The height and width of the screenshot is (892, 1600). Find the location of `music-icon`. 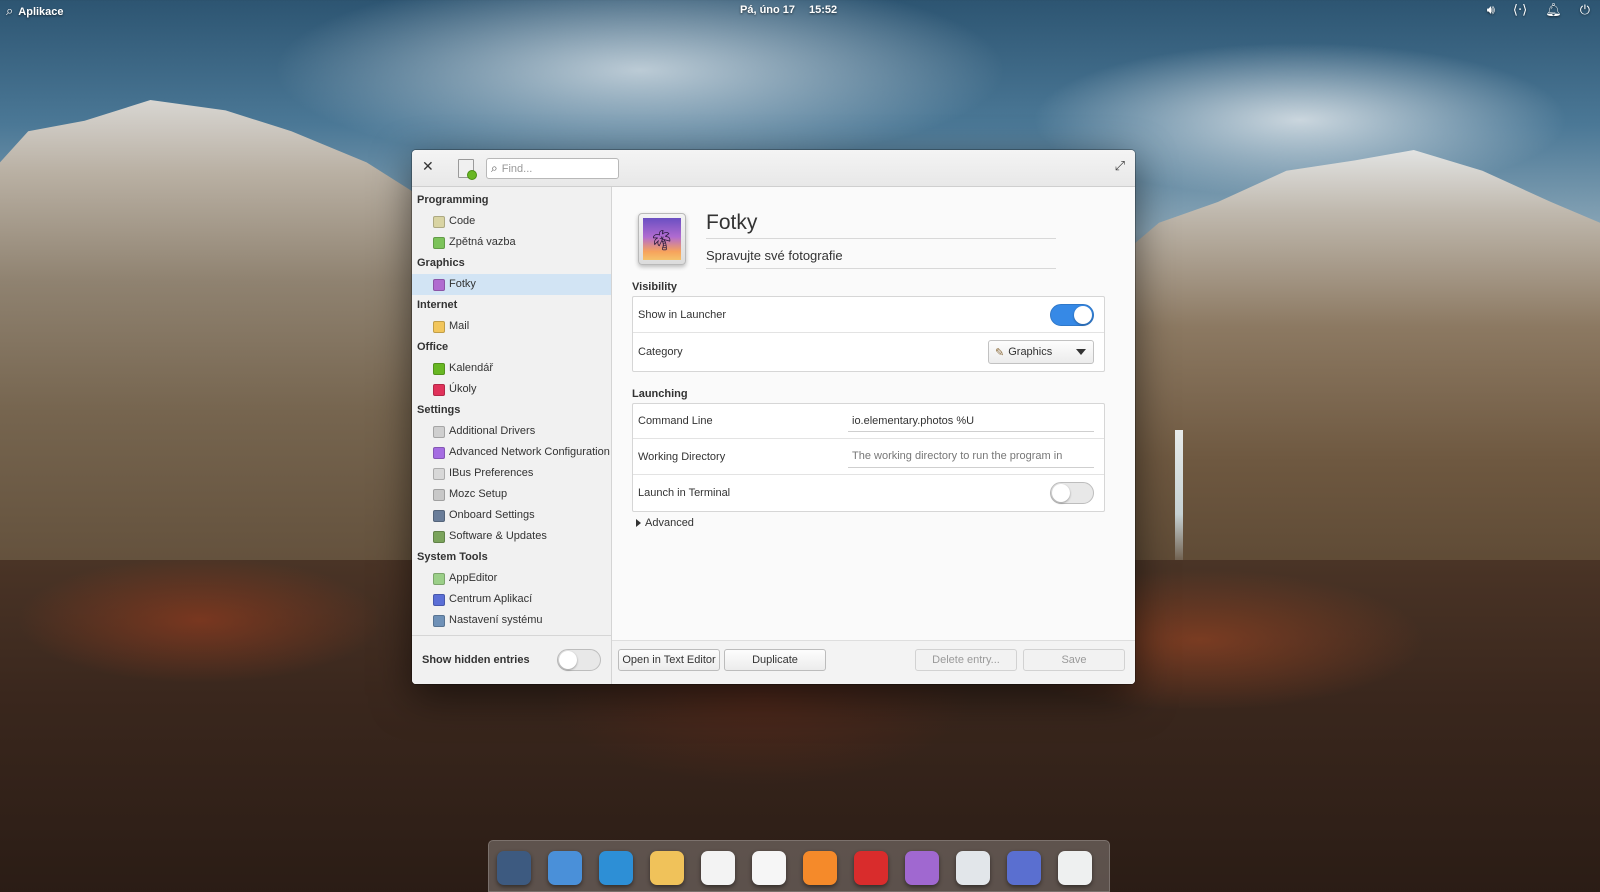

music-icon is located at coordinates (820, 868).